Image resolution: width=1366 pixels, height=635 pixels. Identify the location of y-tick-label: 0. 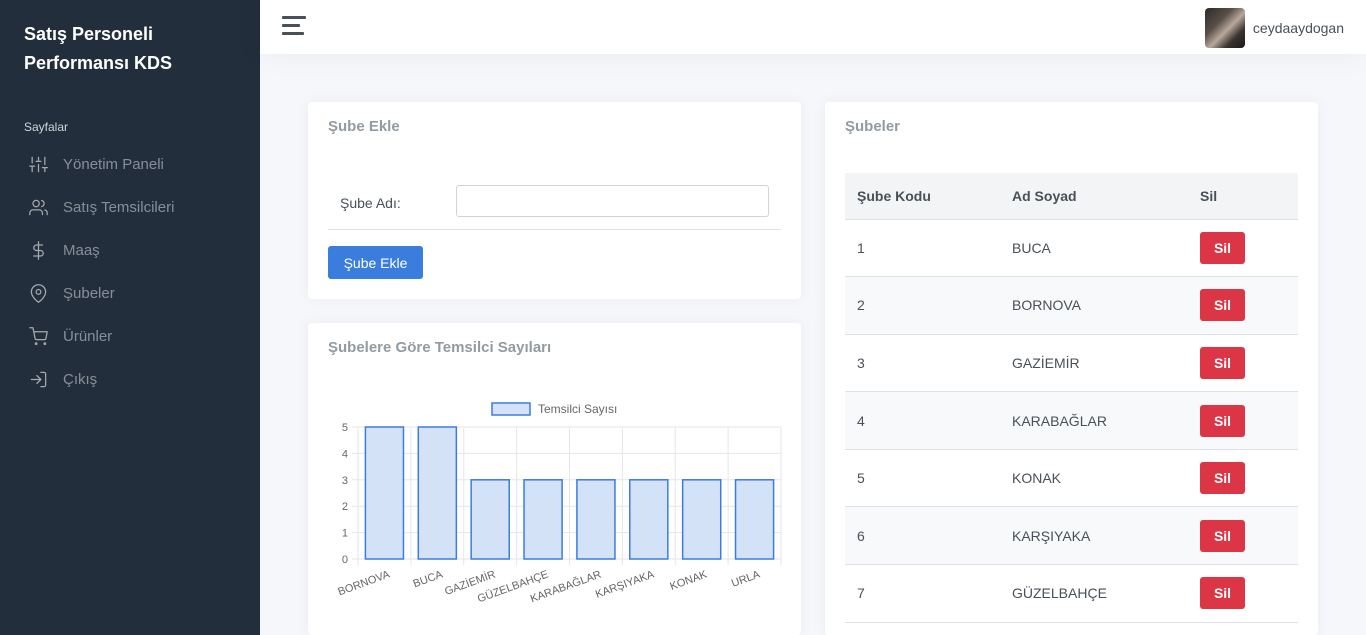
(345, 560).